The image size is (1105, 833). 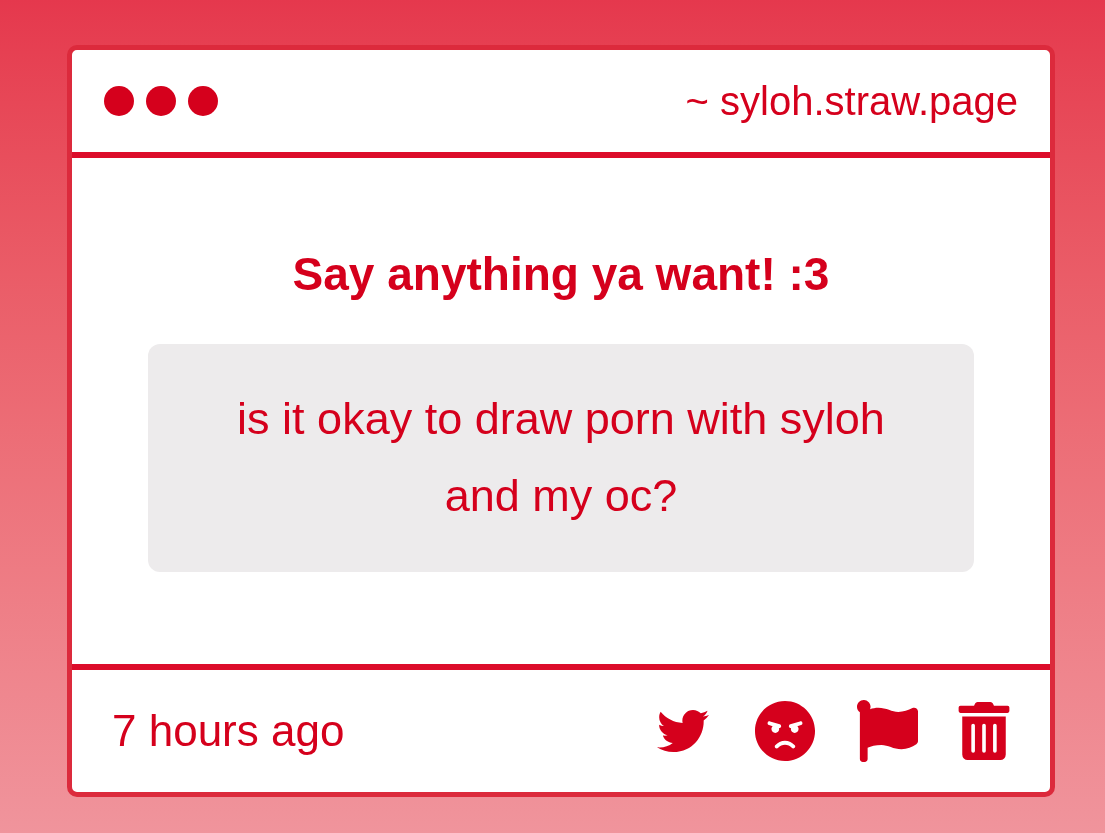 What do you see at coordinates (887, 731) in the screenshot?
I see `flag-icon` at bounding box center [887, 731].